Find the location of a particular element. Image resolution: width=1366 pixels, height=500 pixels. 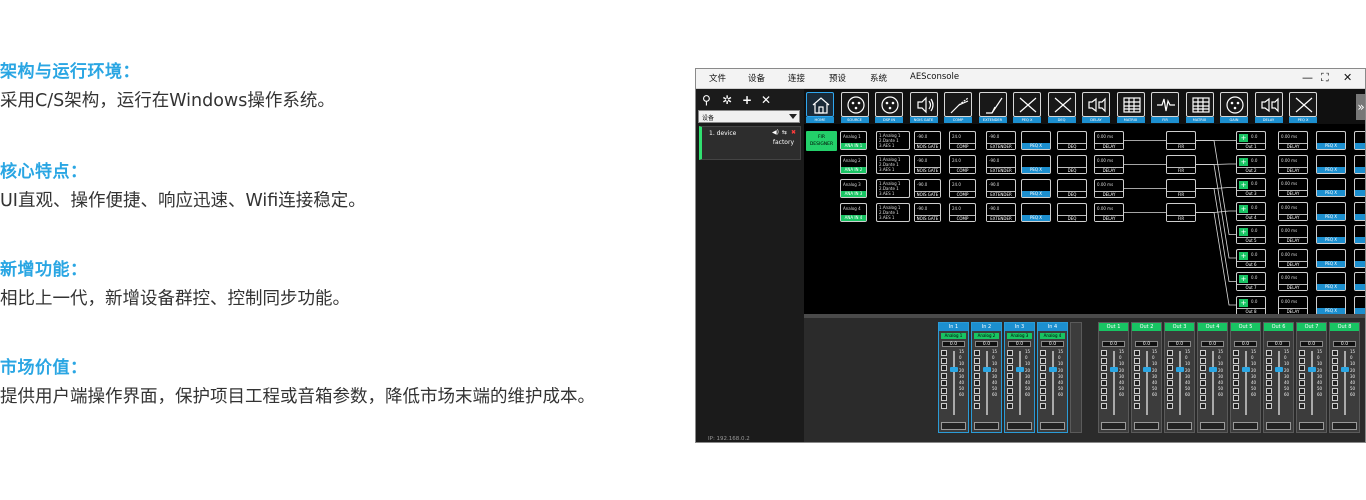

menu-connect: 连接 is located at coordinates (796, 78).